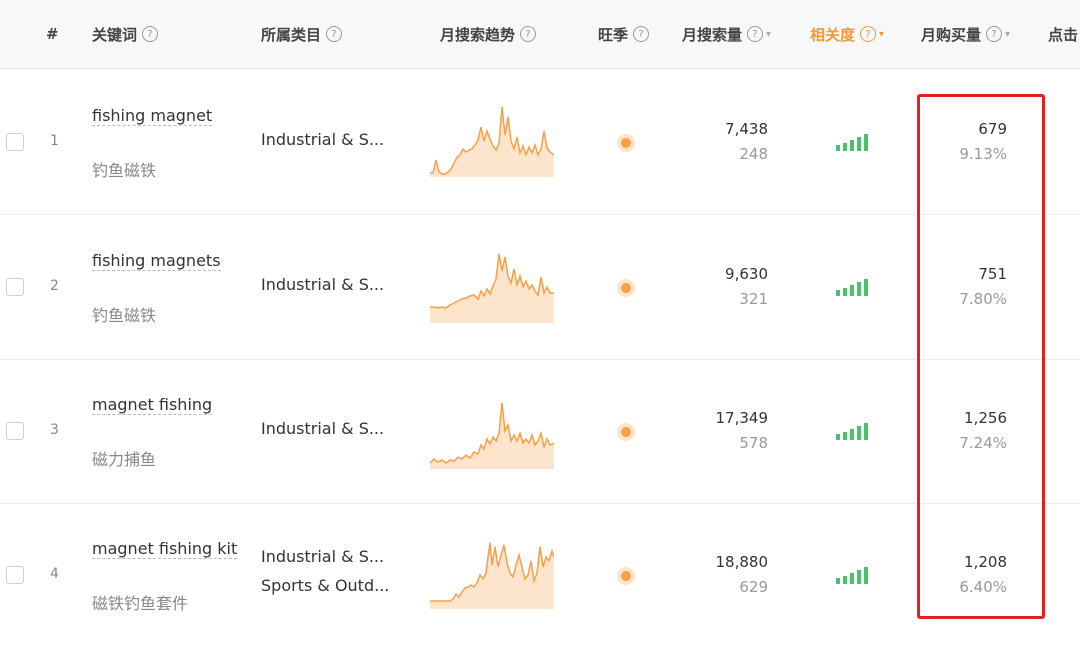 The image size is (1080, 647). I want to click on keyword-link: magnet fishing kit, so click(165, 549).